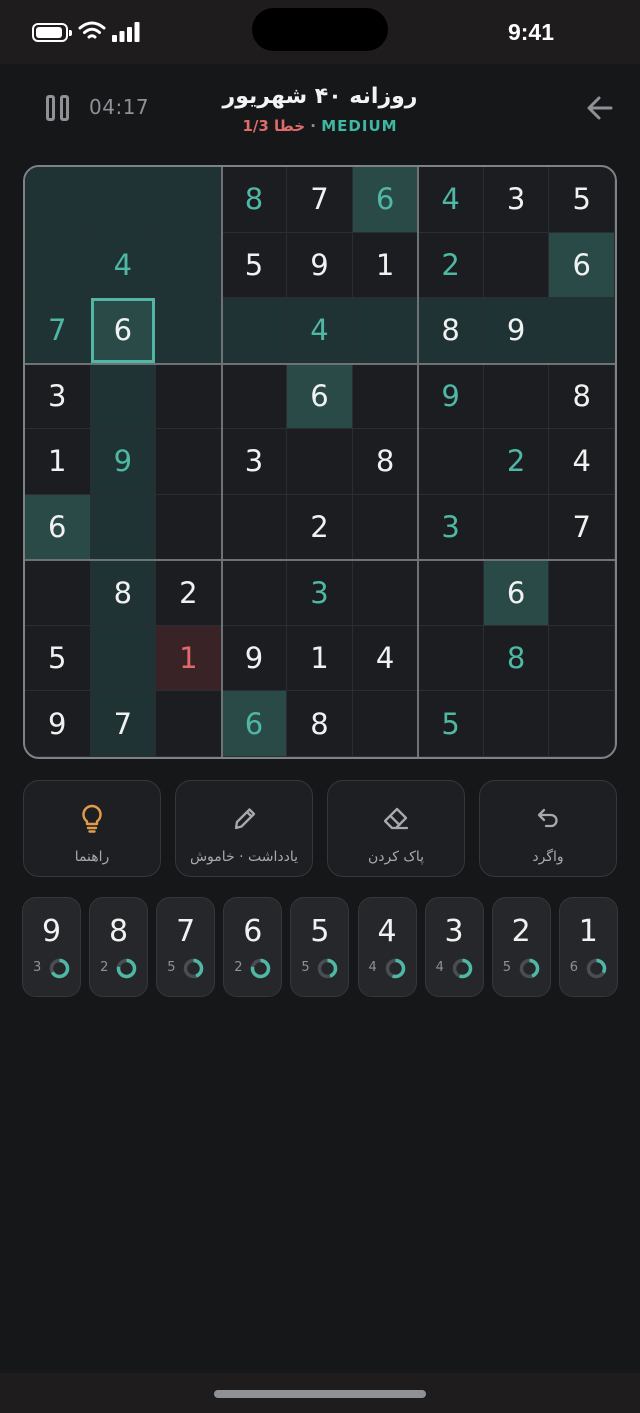 The image size is (640, 1413). I want to click on number-key: 44, so click(387, 947).